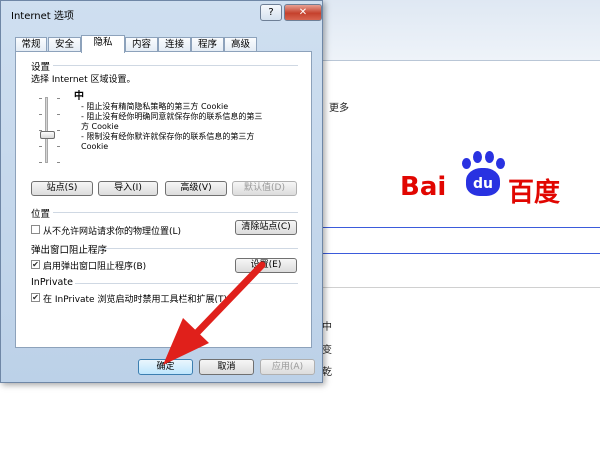  I want to click on tab-privacy: 隐私, so click(103, 44).